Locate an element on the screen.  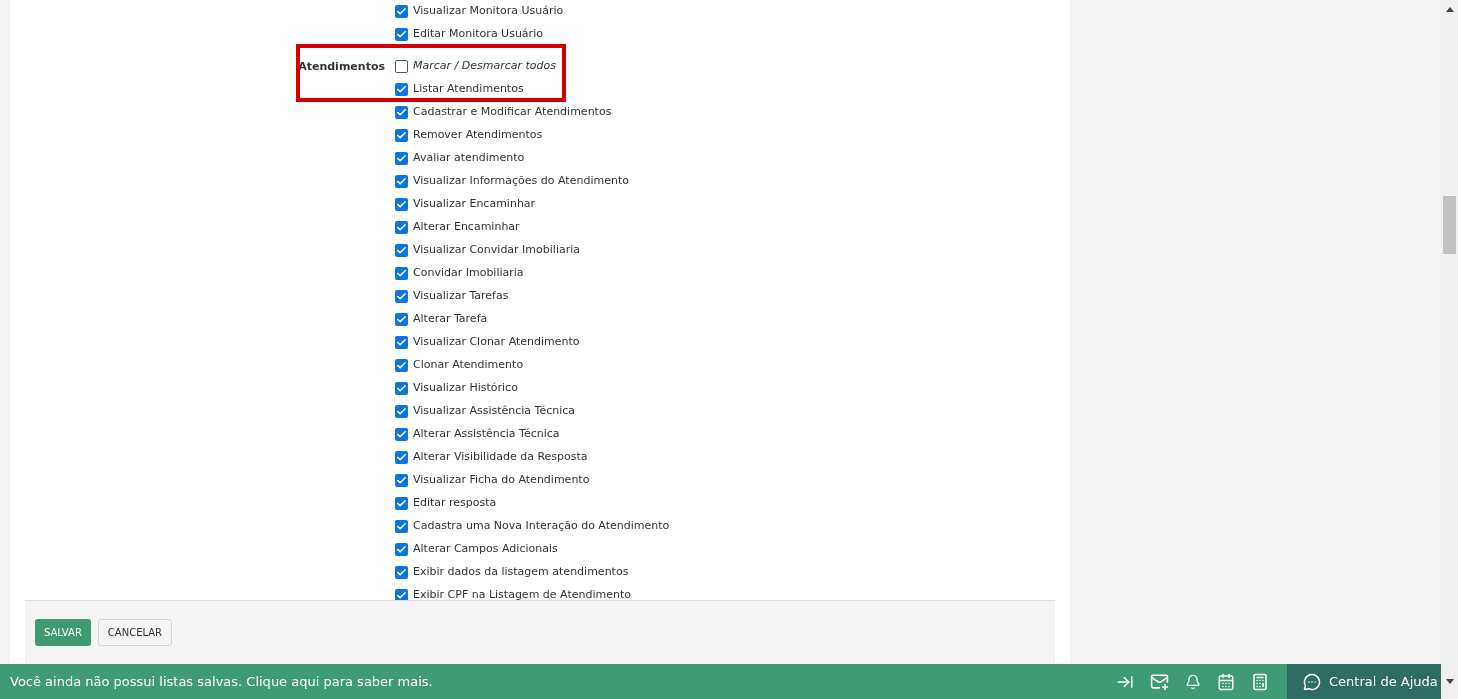
permission-label: Visualizar Encaminhar is located at coordinates (474, 204).